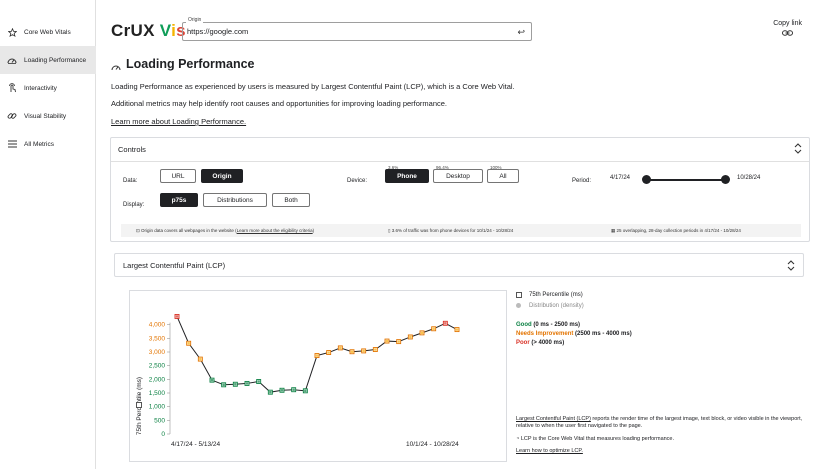 The width and height of the screenshot is (840, 469). I want to click on y-axis-checkbox, so click(139, 405).